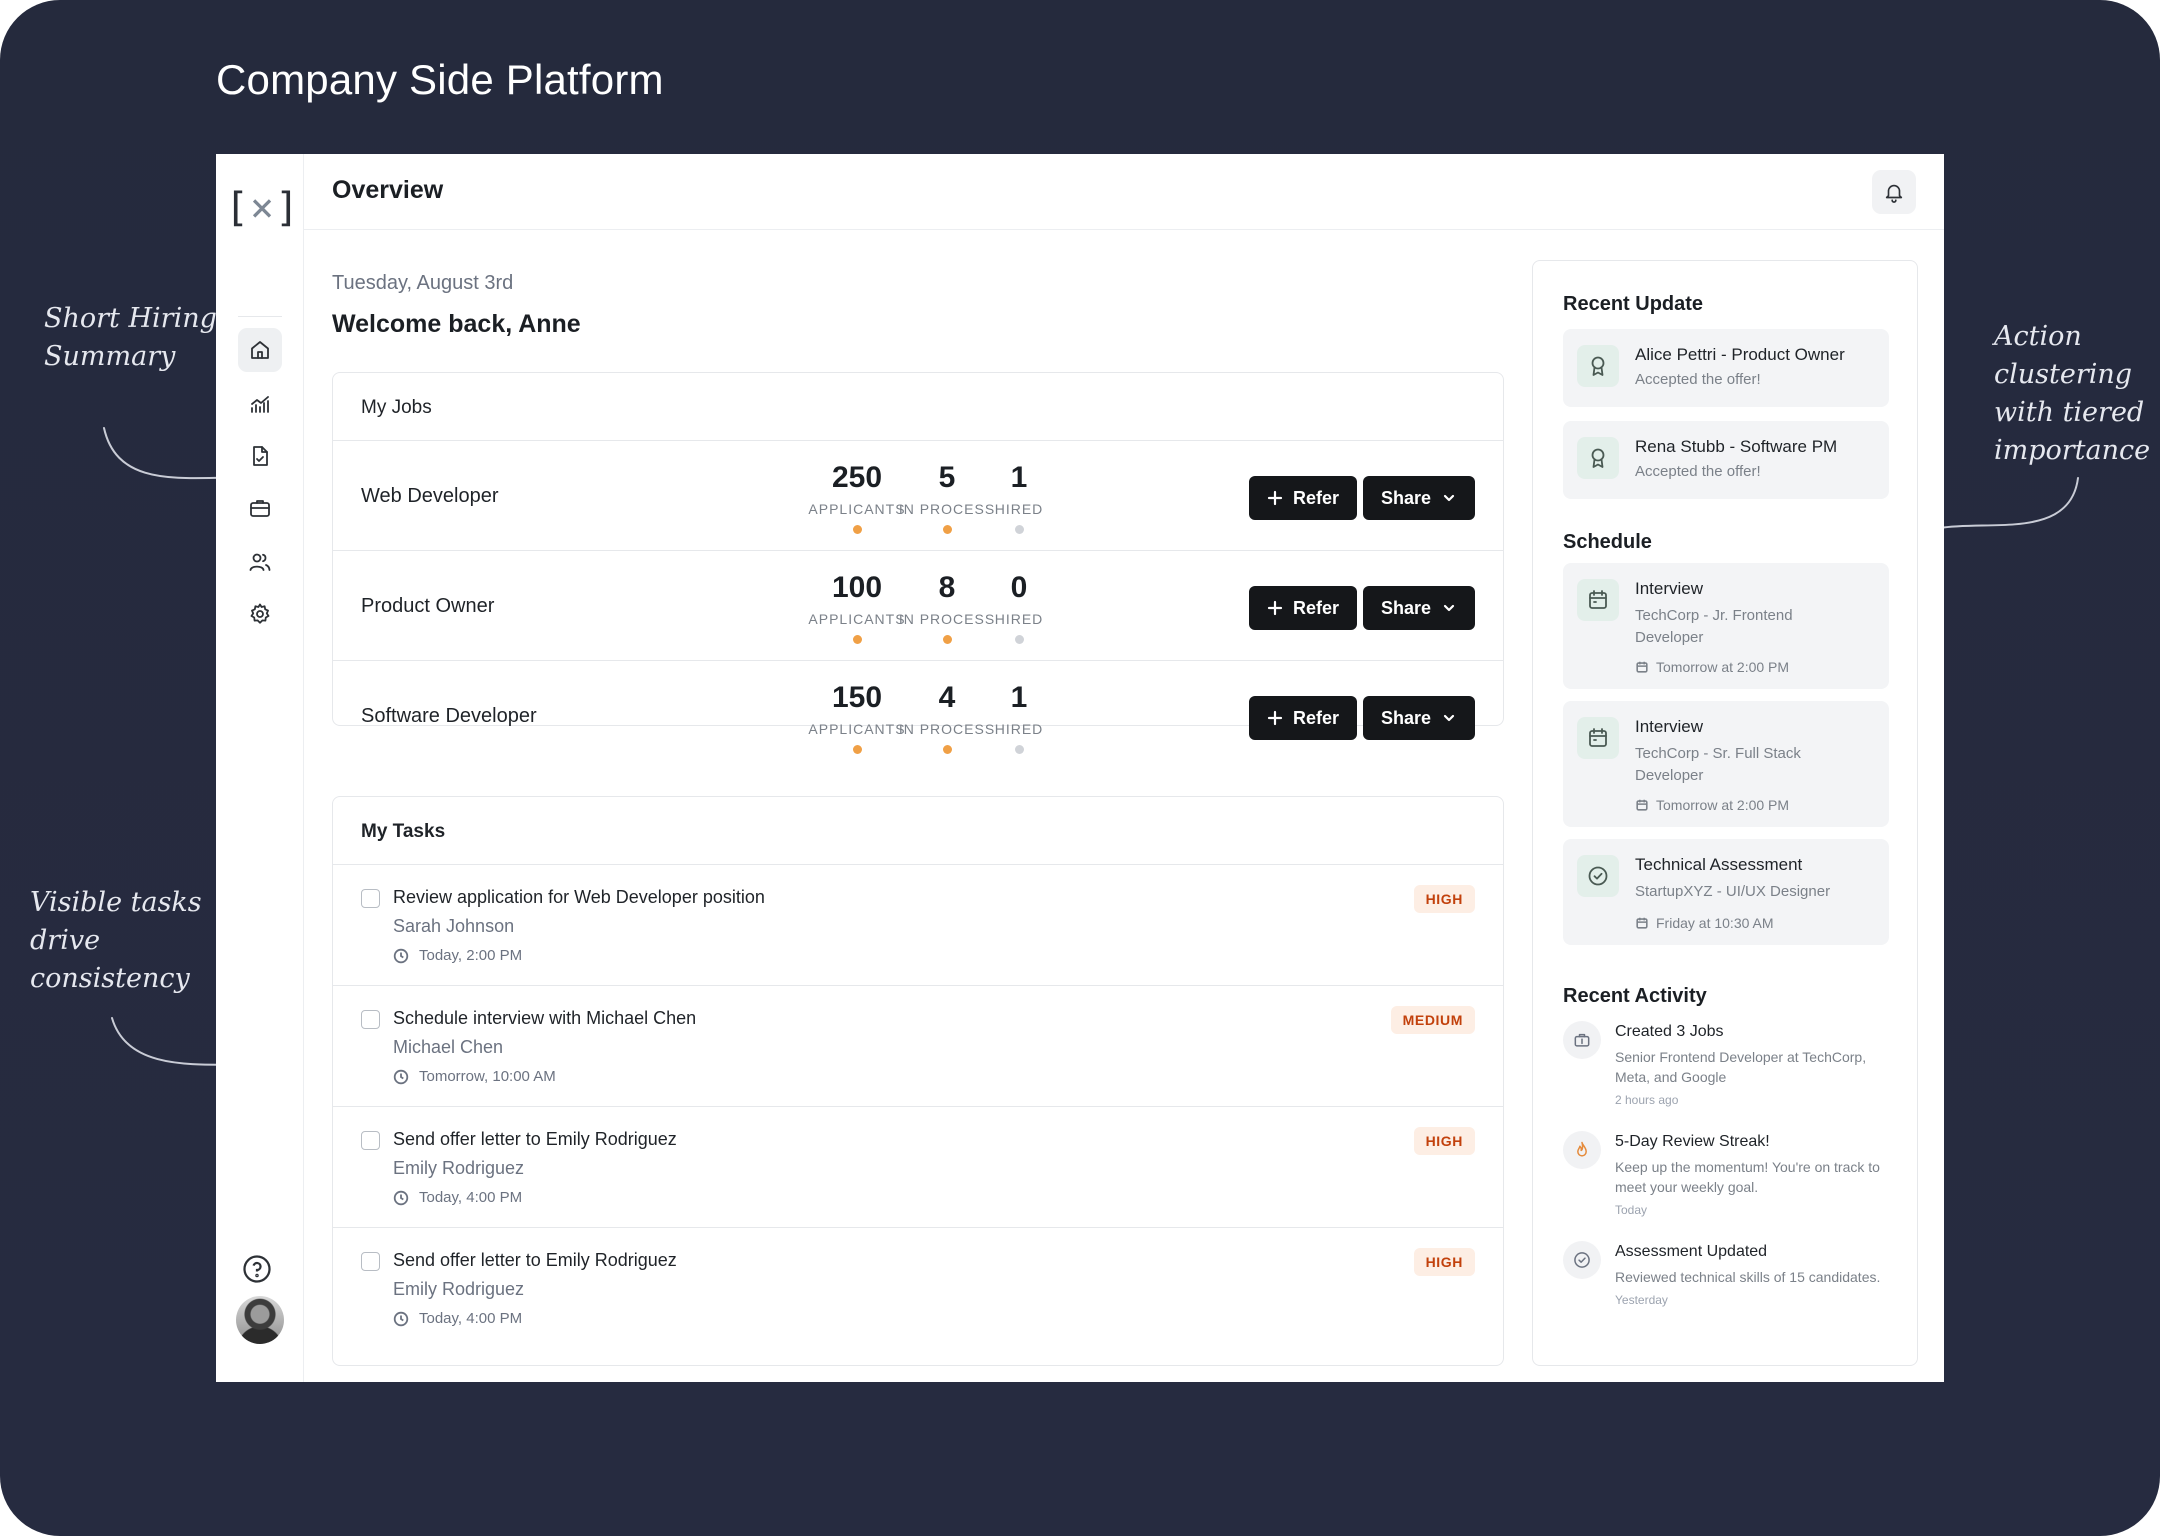 This screenshot has height=1536, width=2160. I want to click on slide-headline: Company Side Platform, so click(440, 79).